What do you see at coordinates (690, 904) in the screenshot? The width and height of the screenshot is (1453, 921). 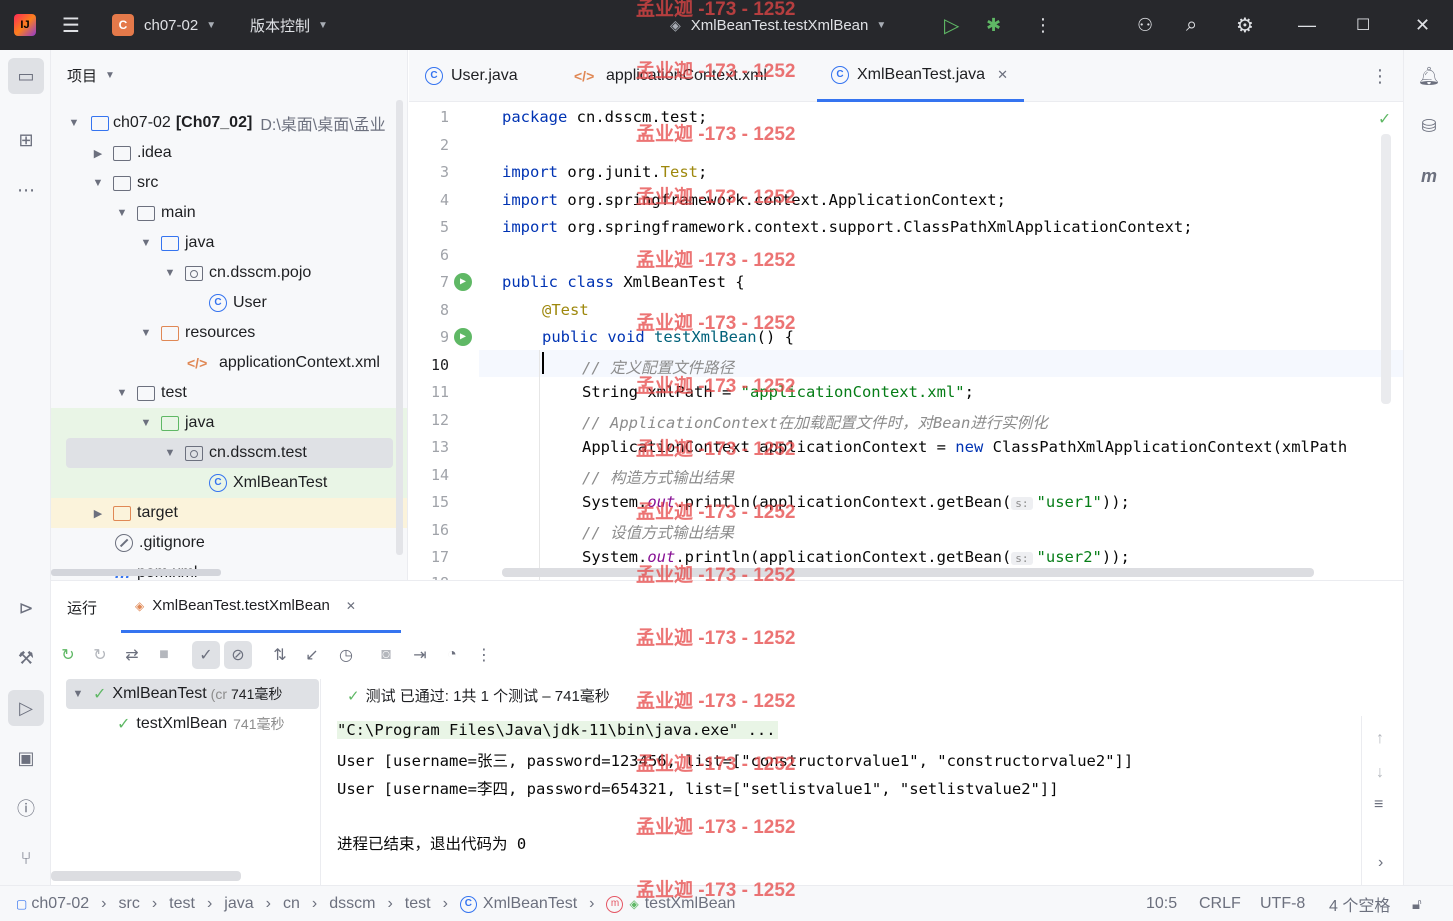 I see `breadcrumb-item: testXmlBean` at bounding box center [690, 904].